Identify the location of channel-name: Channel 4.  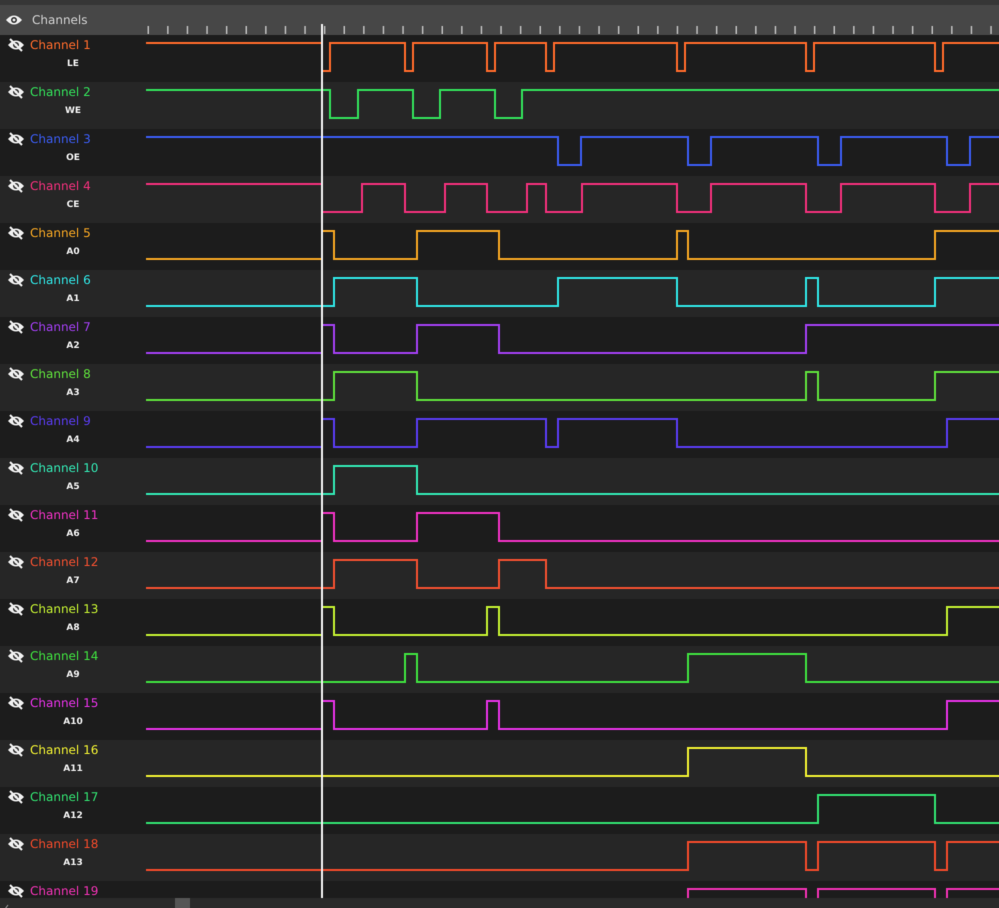
(60, 186).